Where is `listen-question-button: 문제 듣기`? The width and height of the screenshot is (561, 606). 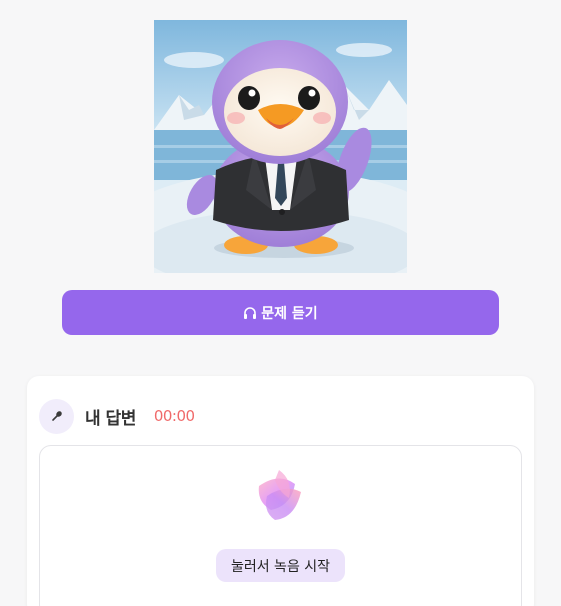 listen-question-button: 문제 듣기 is located at coordinates (280, 312).